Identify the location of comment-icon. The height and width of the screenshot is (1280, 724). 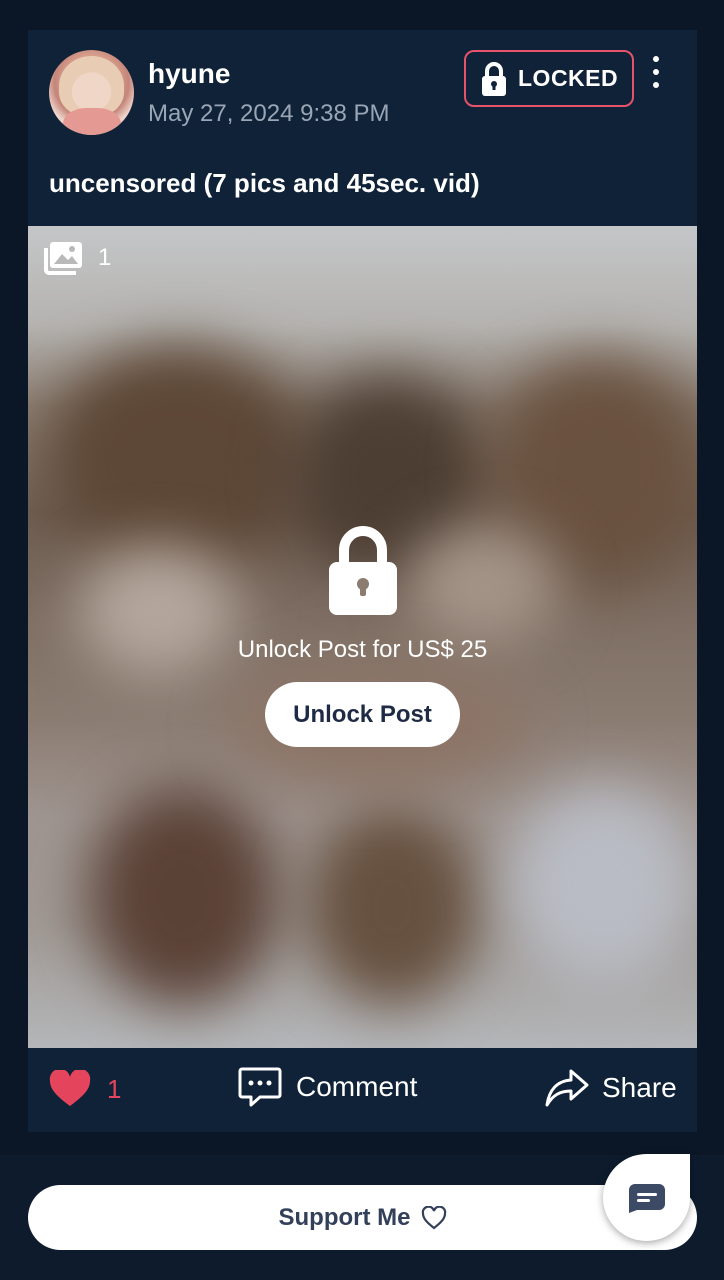
(260, 1087).